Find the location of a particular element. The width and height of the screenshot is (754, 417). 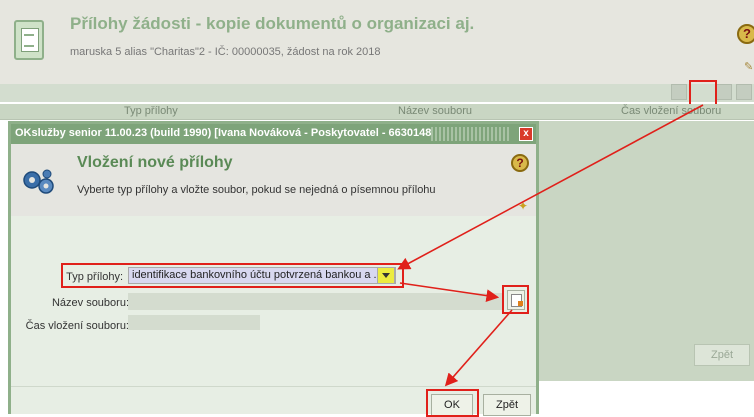

filename-label: Název souboru: is located at coordinates (90, 303).